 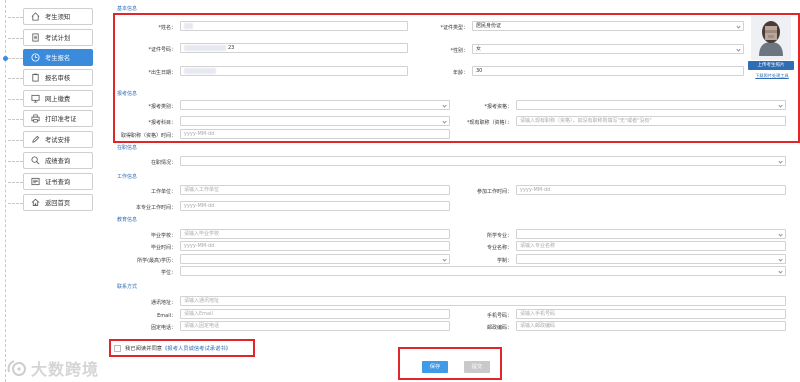 I want to click on agreement-text: 我已阅读并同意, so click(x=144, y=349).